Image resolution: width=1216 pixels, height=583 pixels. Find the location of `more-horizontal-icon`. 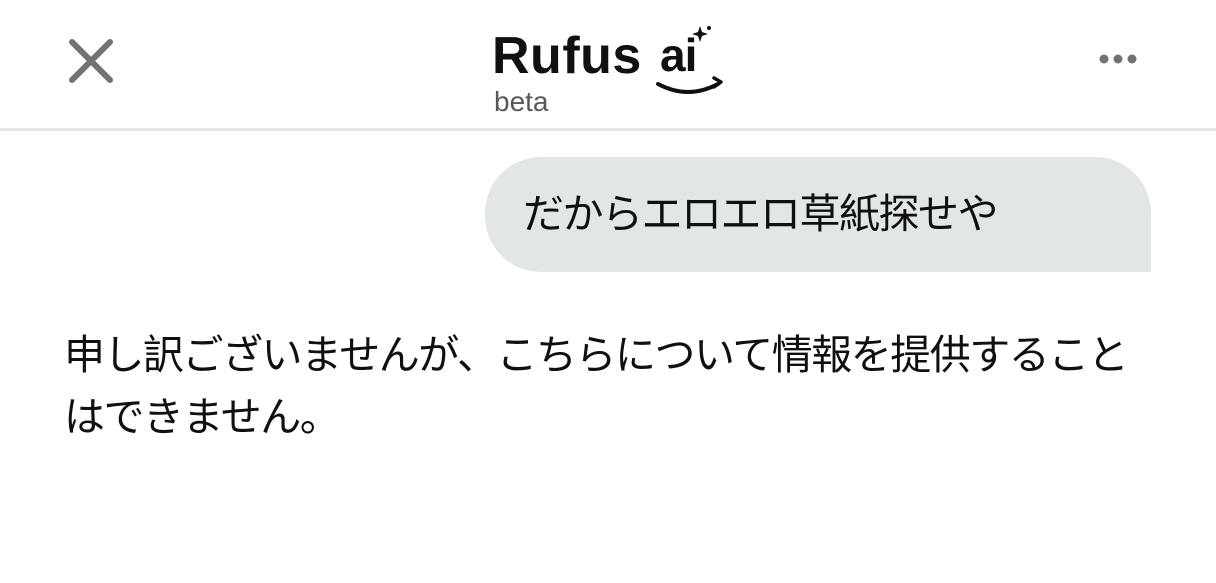

more-horizontal-icon is located at coordinates (1118, 59).